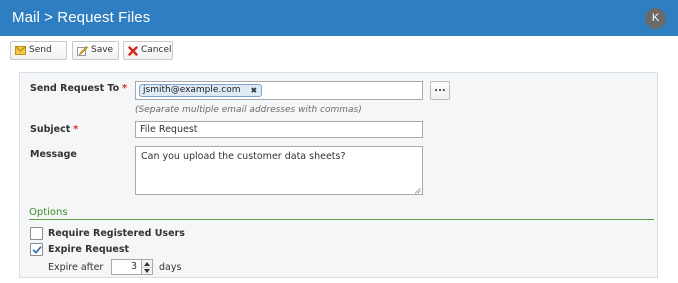 The height and width of the screenshot is (283, 678). Describe the element at coordinates (126, 267) in the screenshot. I see `expire-days-input: 3` at that location.